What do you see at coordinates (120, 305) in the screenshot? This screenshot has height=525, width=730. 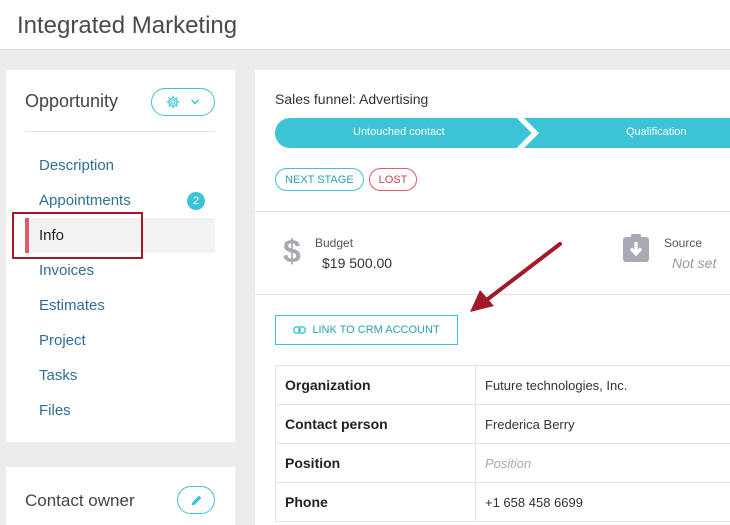 I see `sidebar-item-estimates: Estimates` at bounding box center [120, 305].